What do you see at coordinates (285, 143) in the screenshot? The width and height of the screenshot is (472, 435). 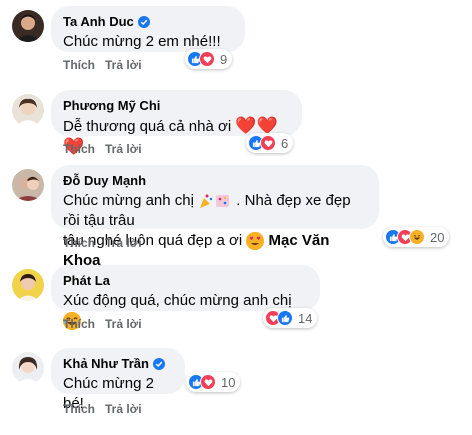 I see `reaction-count: 6` at bounding box center [285, 143].